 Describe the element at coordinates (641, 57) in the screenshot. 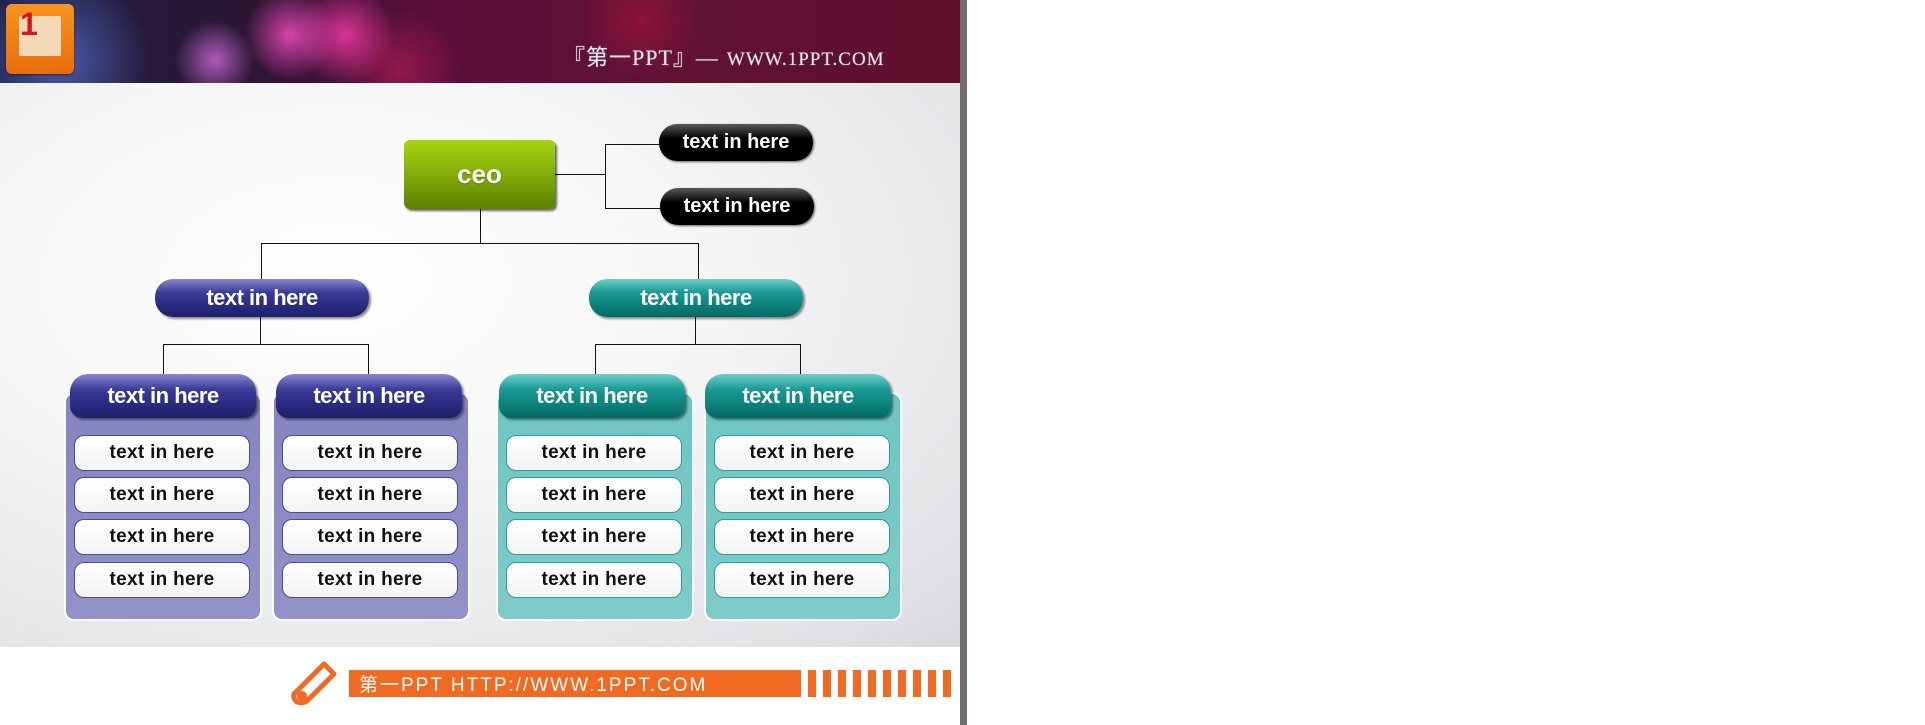

I see `header-title-text: 『第一PPT』—` at that location.